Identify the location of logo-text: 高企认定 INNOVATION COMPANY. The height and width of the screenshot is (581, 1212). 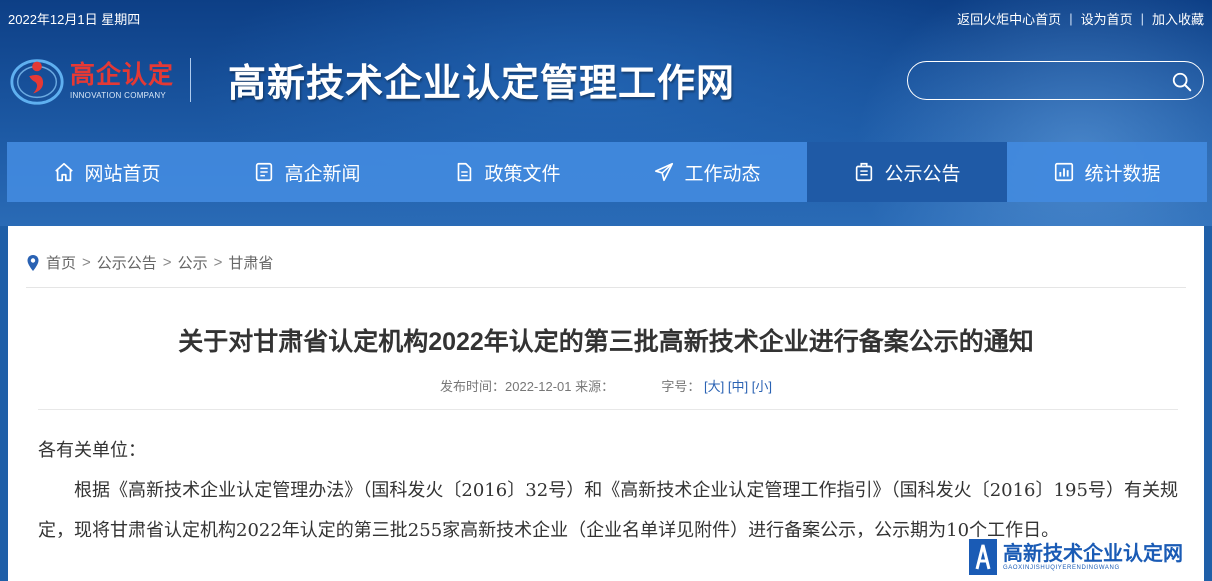
(122, 80).